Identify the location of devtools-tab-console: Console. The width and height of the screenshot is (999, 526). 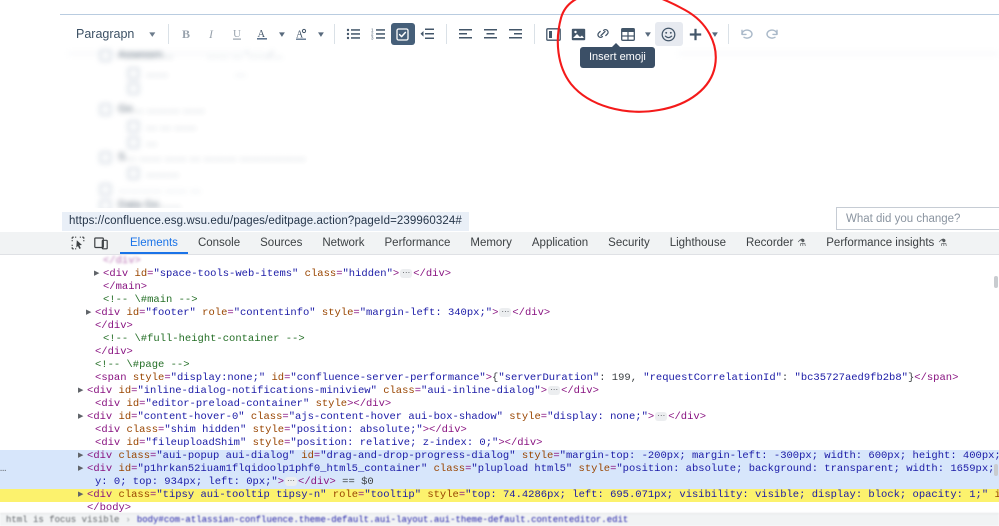
(219, 243).